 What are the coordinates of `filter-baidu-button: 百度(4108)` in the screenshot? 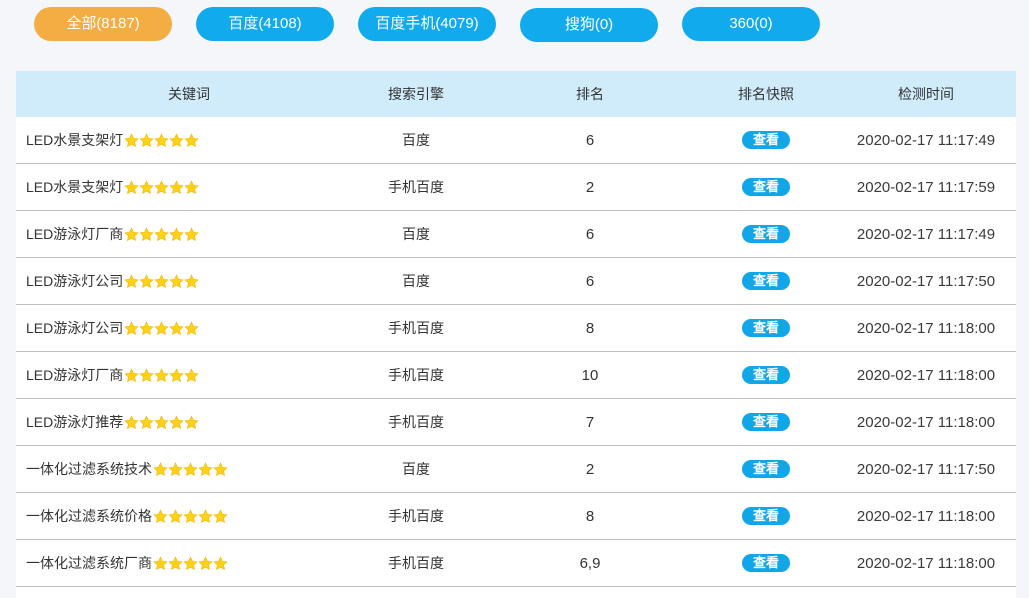 It's located at (265, 24).